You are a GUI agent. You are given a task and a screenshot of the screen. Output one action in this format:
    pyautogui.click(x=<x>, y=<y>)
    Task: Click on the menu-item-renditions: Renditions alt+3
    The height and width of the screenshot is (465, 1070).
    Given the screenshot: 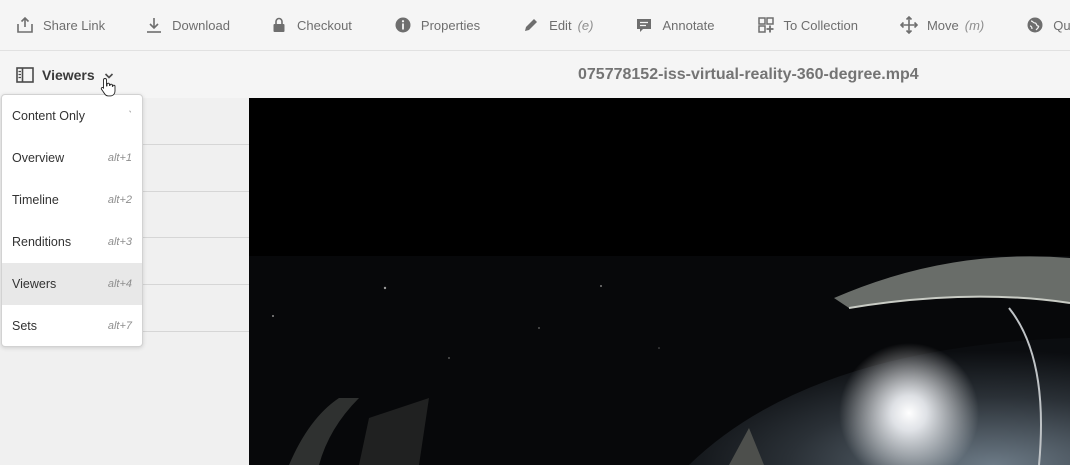 What is the action you would take?
    pyautogui.click(x=72, y=242)
    